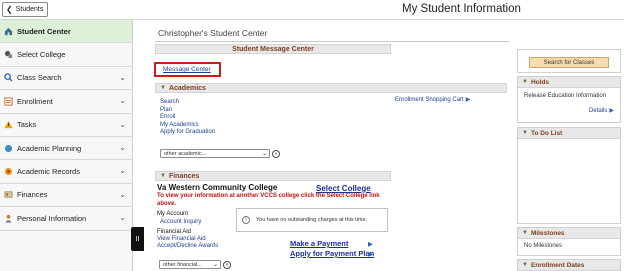 The height and width of the screenshot is (271, 624). What do you see at coordinates (66, 32) in the screenshot?
I see `sidebar-item-student-center: Student Center` at bounding box center [66, 32].